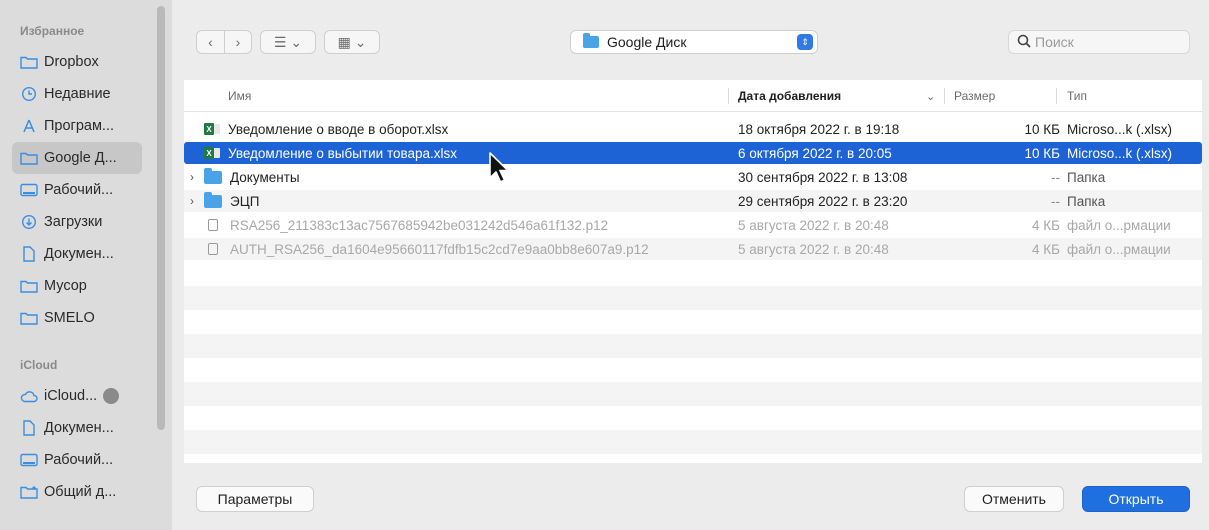  What do you see at coordinates (161, 218) in the screenshot?
I see `sidebar-scrollbar` at bounding box center [161, 218].